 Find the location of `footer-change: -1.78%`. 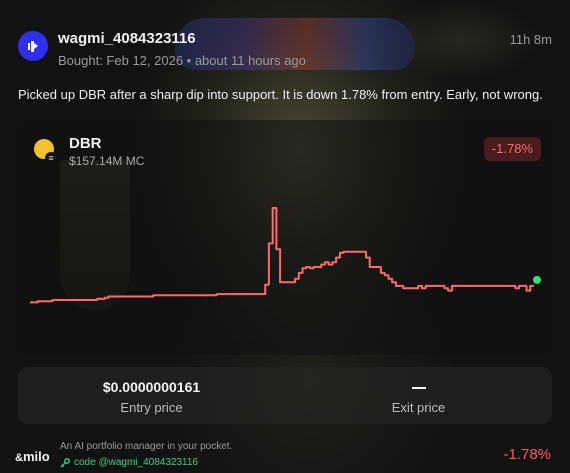

footer-change: -1.78% is located at coordinates (527, 454).